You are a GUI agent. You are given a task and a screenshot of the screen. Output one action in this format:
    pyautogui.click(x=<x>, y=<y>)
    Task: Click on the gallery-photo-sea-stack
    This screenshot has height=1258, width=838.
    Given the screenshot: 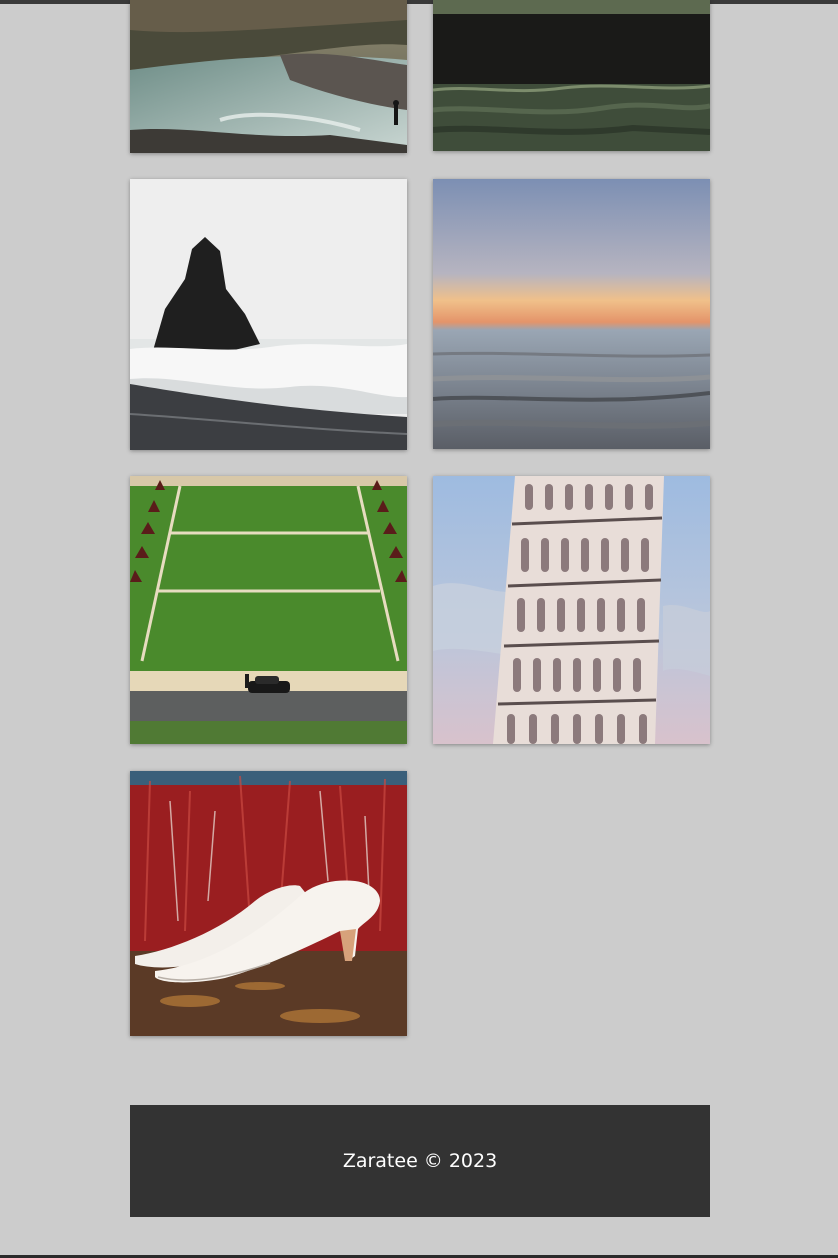 What is the action you would take?
    pyautogui.click(x=268, y=314)
    